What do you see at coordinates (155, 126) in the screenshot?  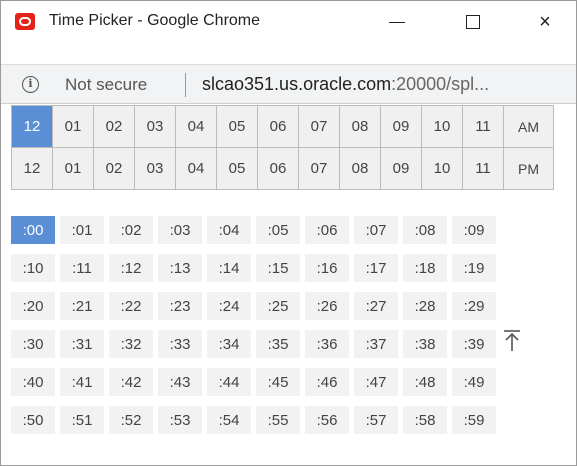 I see `hour-cell-03-am: 03` at bounding box center [155, 126].